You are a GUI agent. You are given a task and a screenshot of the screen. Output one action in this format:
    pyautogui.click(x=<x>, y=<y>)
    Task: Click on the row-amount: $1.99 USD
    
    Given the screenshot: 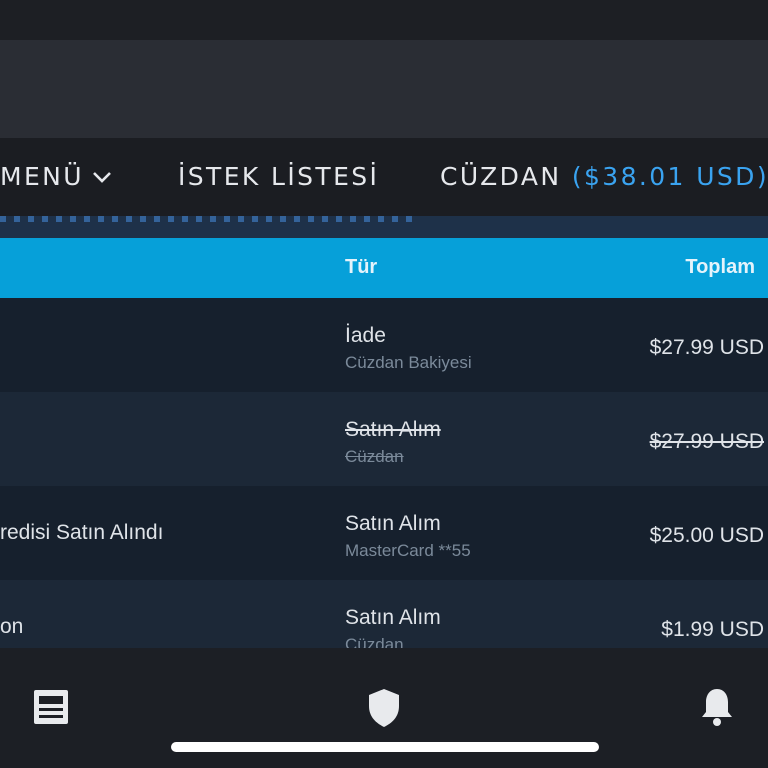 What is the action you would take?
    pyautogui.click(x=712, y=629)
    